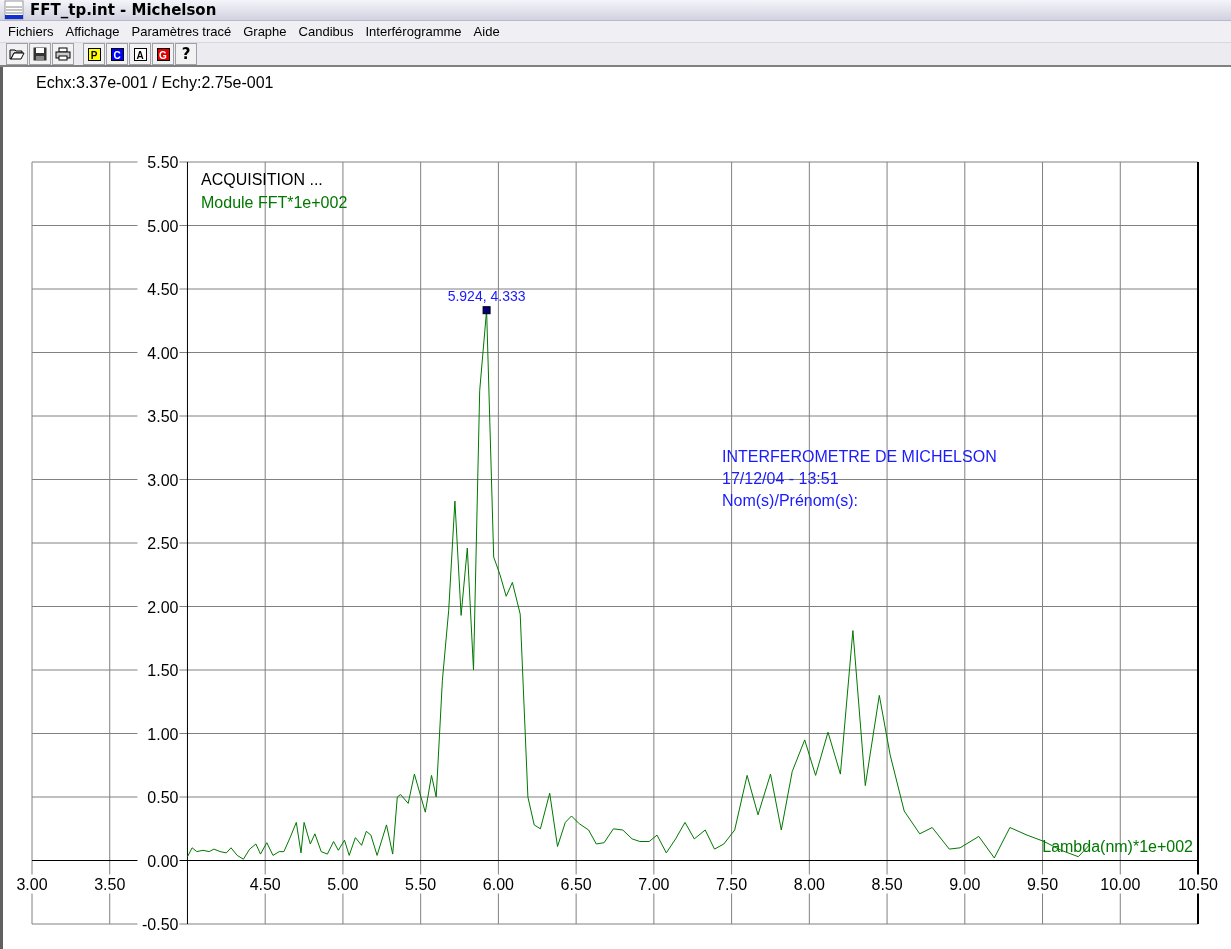  Describe the element at coordinates (163, 416) in the screenshot. I see `y-tick-label: 3.50` at that location.